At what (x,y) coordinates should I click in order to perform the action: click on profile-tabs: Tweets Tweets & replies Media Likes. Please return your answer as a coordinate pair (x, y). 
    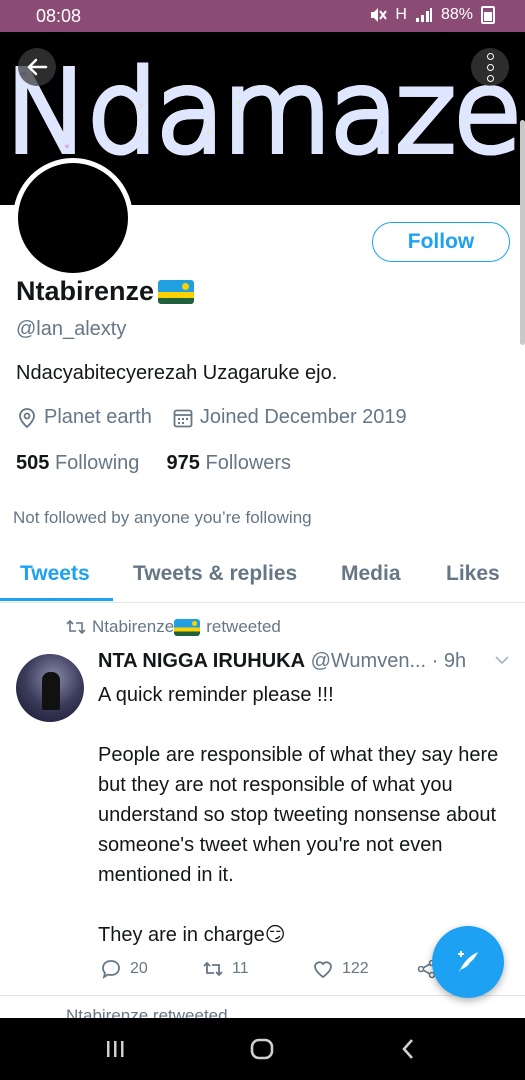
    Looking at the image, I should click on (262, 575).